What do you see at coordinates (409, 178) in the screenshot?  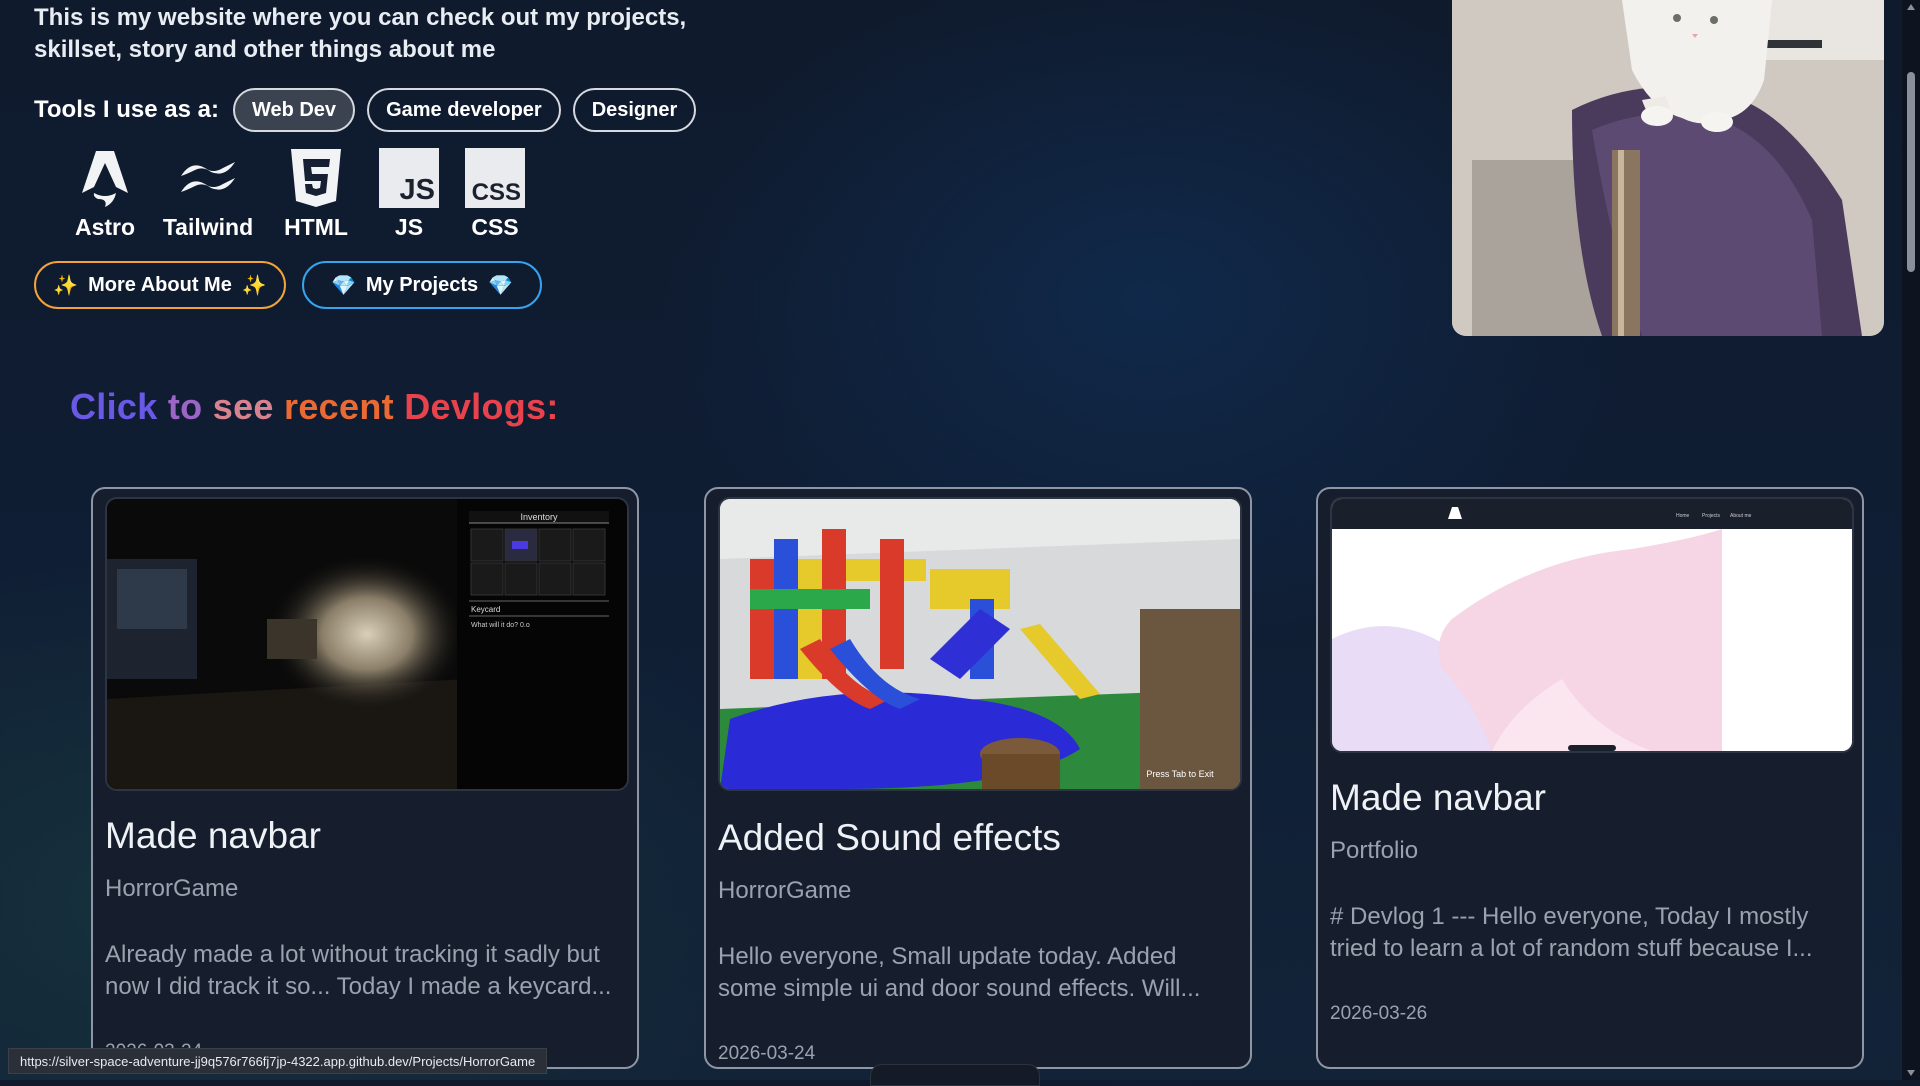 I see `js-icon: JS` at bounding box center [409, 178].